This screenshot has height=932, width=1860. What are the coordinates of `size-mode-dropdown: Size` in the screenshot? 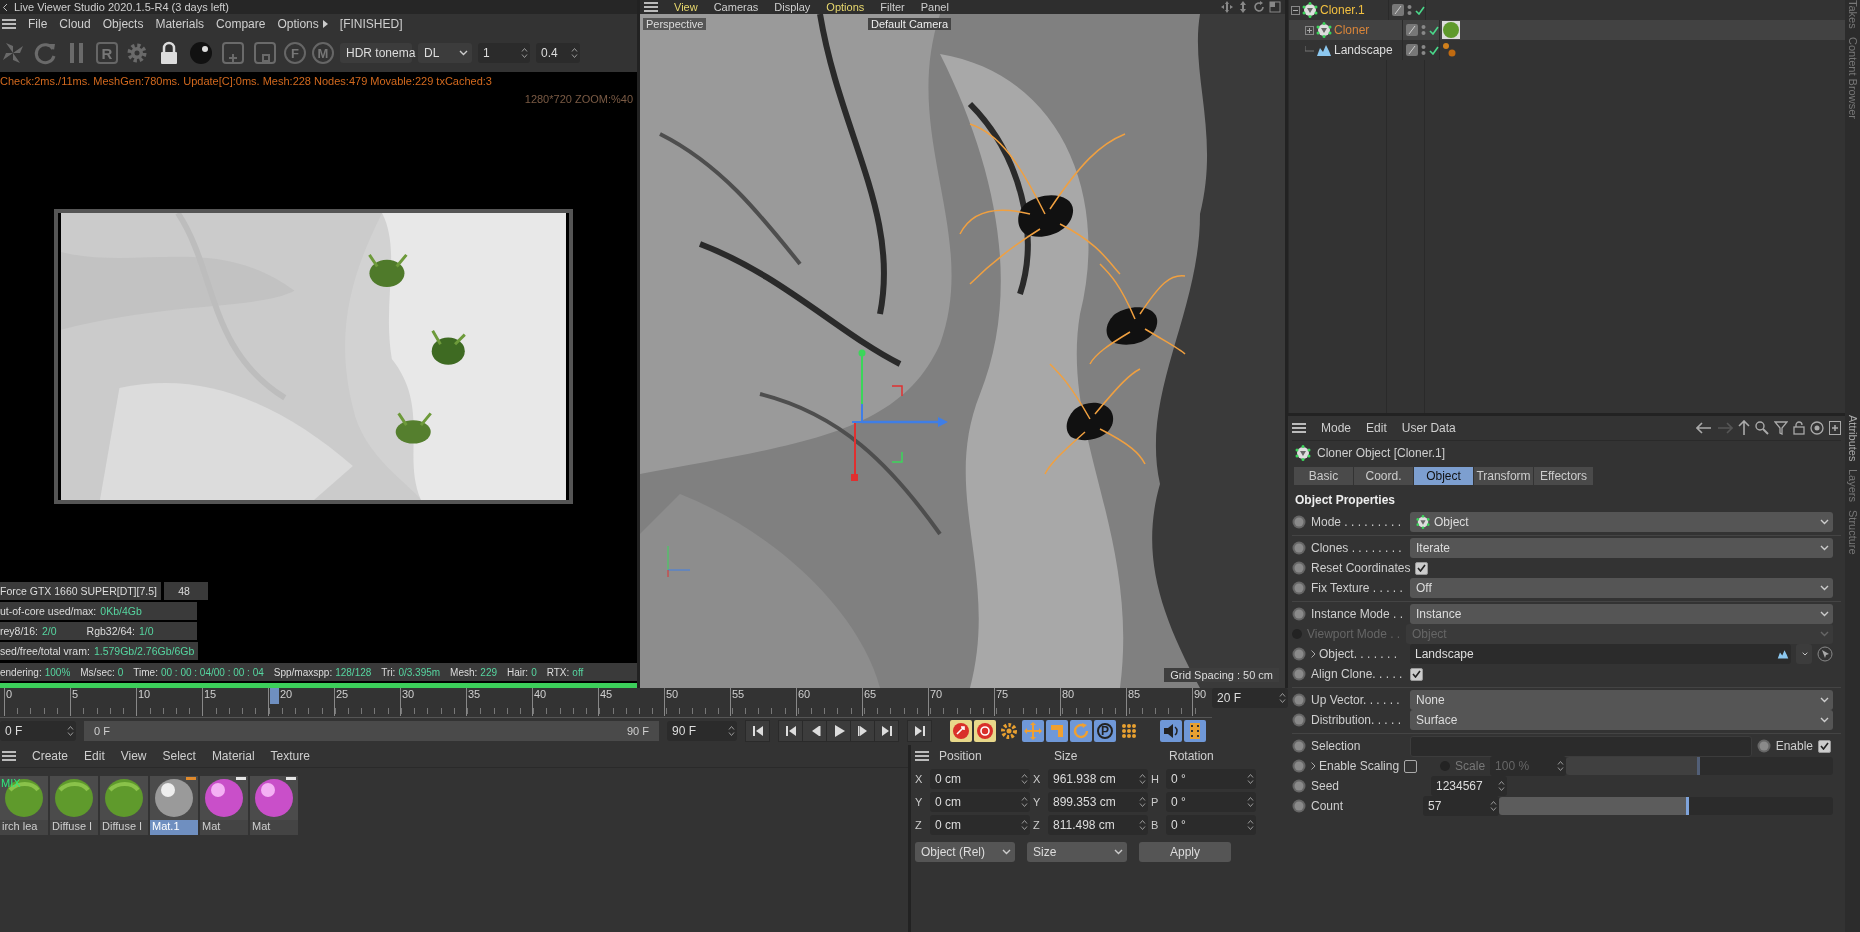 It's located at (1077, 852).